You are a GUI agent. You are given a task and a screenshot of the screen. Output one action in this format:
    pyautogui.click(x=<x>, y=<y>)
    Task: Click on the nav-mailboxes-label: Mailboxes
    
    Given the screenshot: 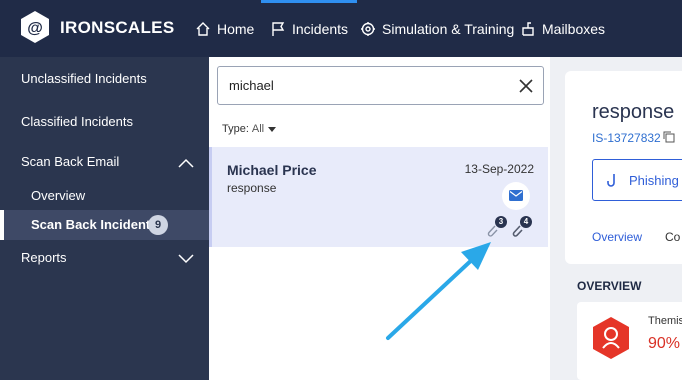 What is the action you would take?
    pyautogui.click(x=574, y=28)
    